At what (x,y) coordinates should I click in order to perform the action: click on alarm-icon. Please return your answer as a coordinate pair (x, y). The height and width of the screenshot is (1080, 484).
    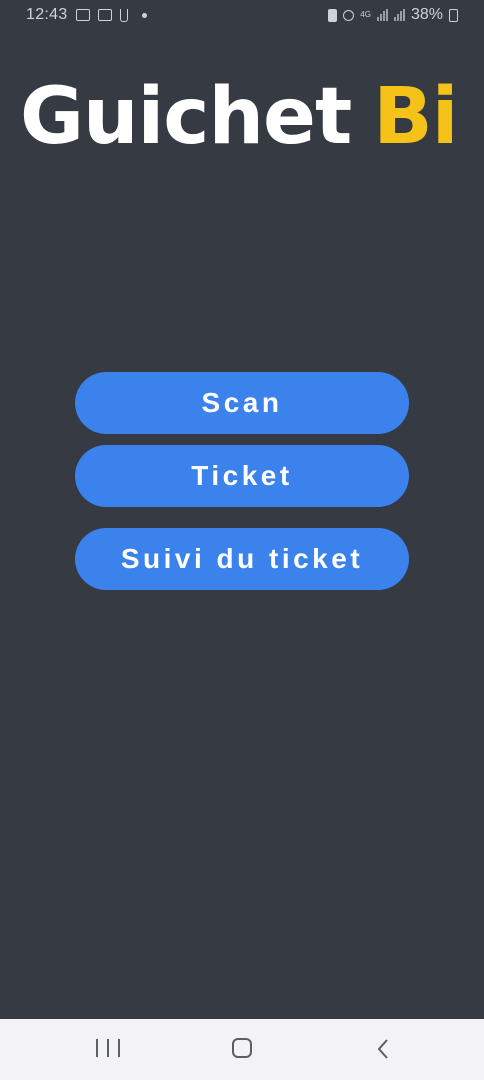
    Looking at the image, I should click on (349, 15).